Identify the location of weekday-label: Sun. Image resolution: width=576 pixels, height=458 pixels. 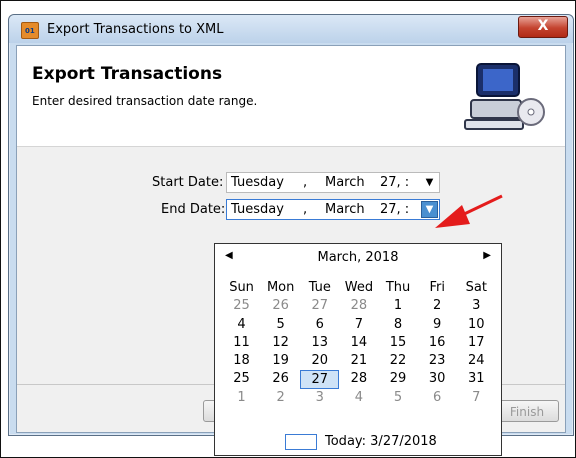
(241, 287).